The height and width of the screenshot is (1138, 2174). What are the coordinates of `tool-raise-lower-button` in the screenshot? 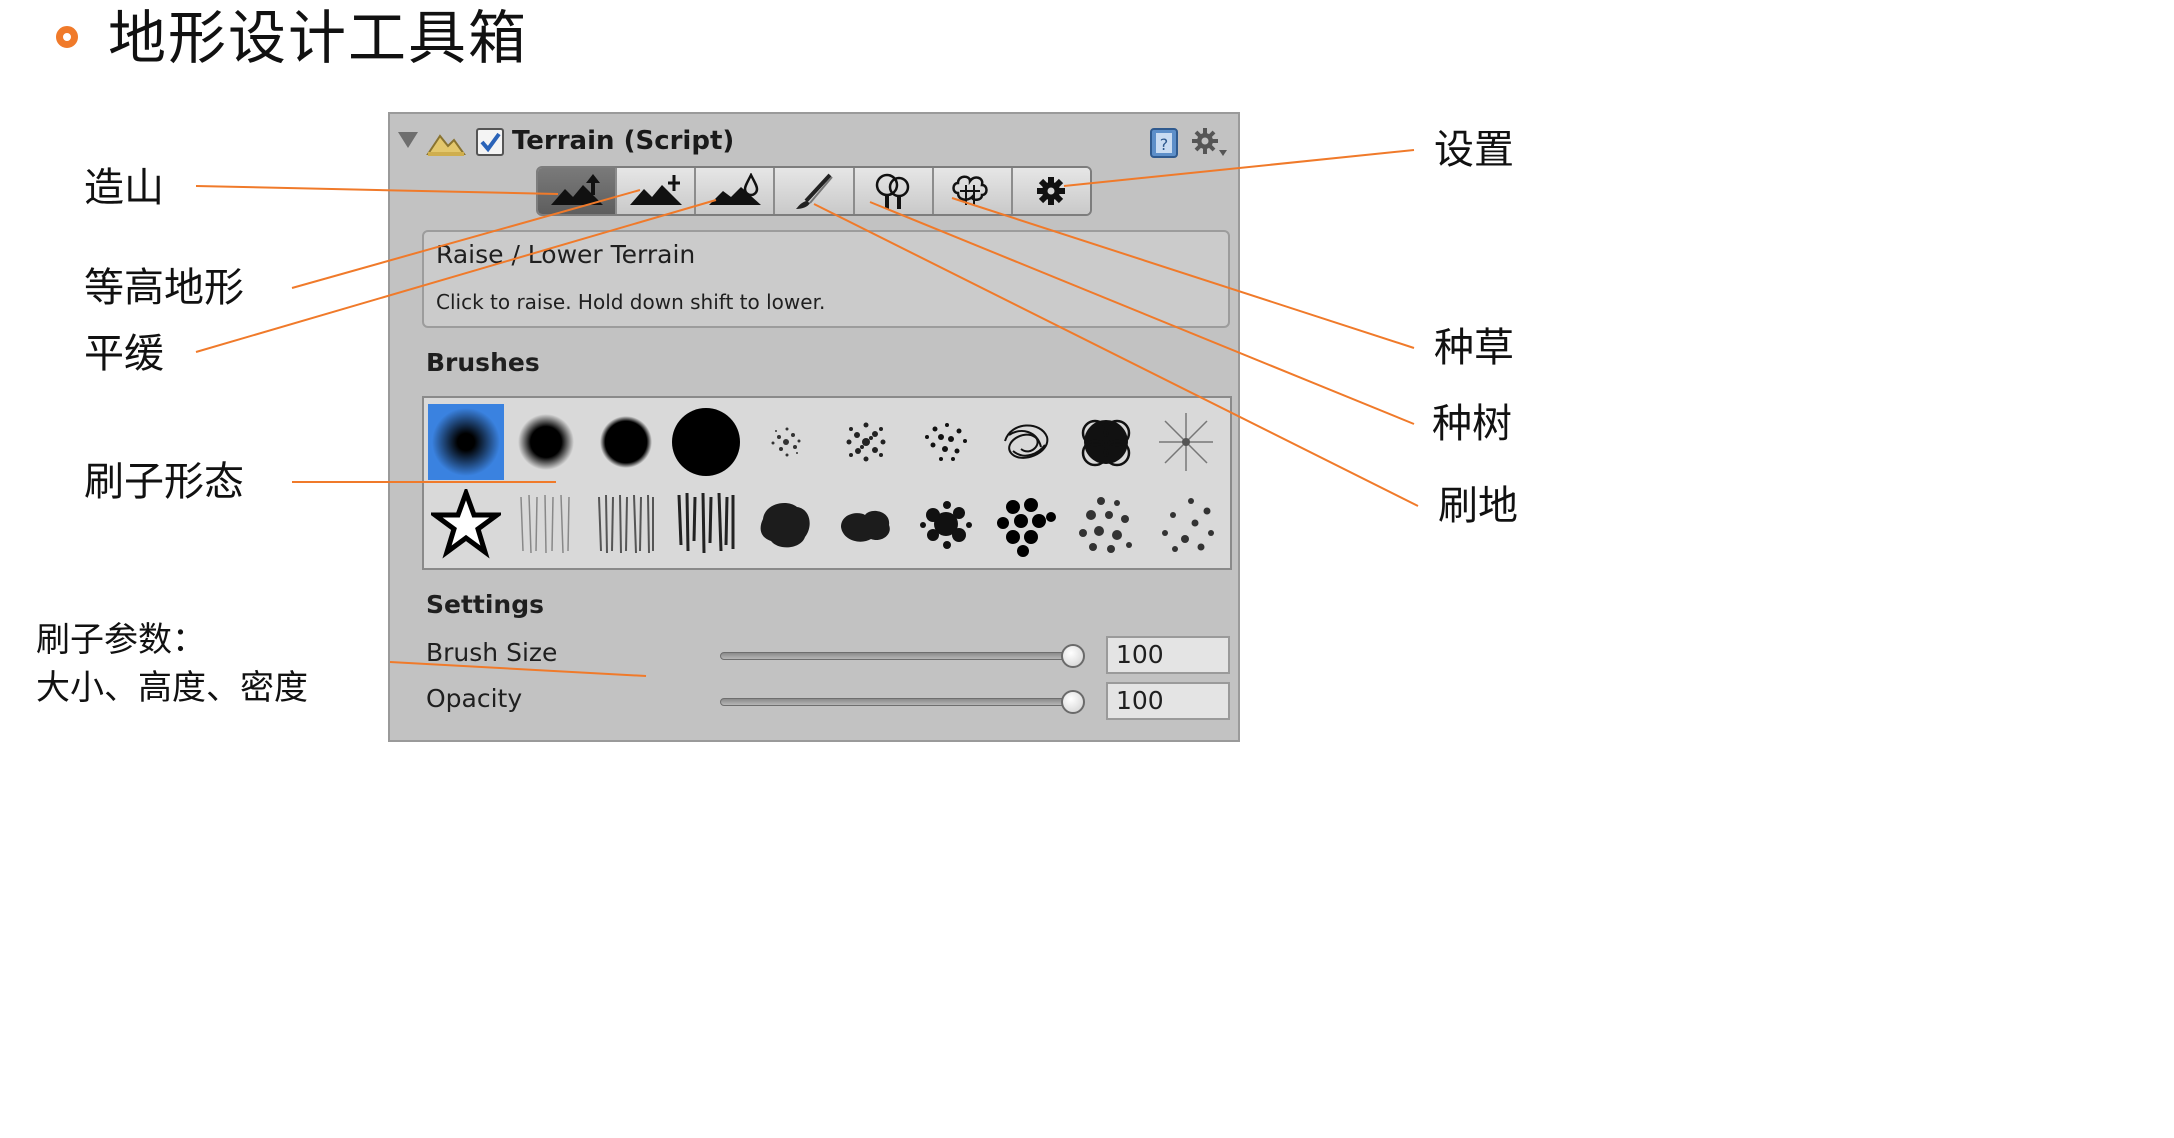 It's located at (578, 191).